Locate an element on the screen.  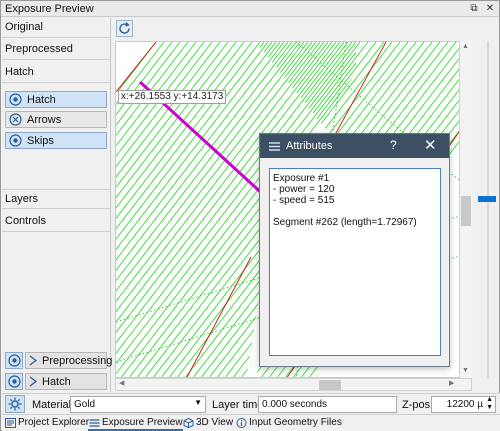
tab-exposure-preview: Exposure Preview is located at coordinates (135, 423).